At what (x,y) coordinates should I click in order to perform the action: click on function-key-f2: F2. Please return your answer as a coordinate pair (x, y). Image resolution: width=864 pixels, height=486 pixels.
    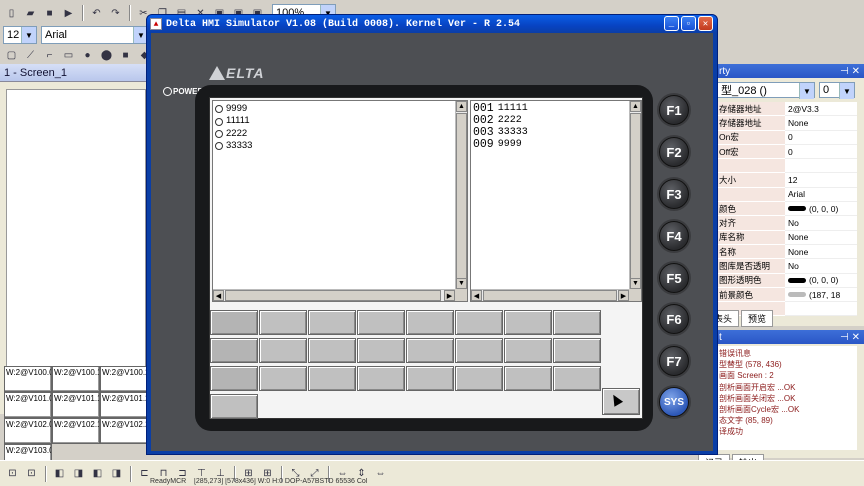
    Looking at the image, I should click on (674, 152).